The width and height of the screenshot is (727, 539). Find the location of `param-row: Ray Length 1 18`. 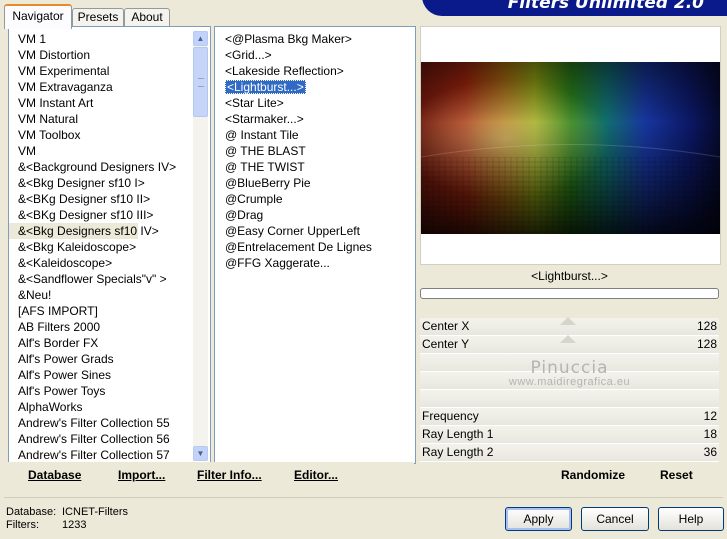

param-row: Ray Length 1 18 is located at coordinates (569, 434).